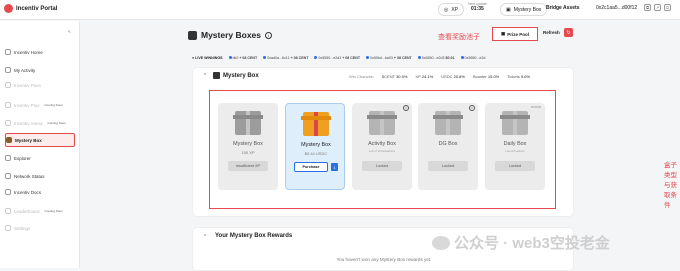 This screenshot has width=680, height=271. Describe the element at coordinates (562, 8) in the screenshot. I see `bridge-assets-link: Bridge Assets` at that location.